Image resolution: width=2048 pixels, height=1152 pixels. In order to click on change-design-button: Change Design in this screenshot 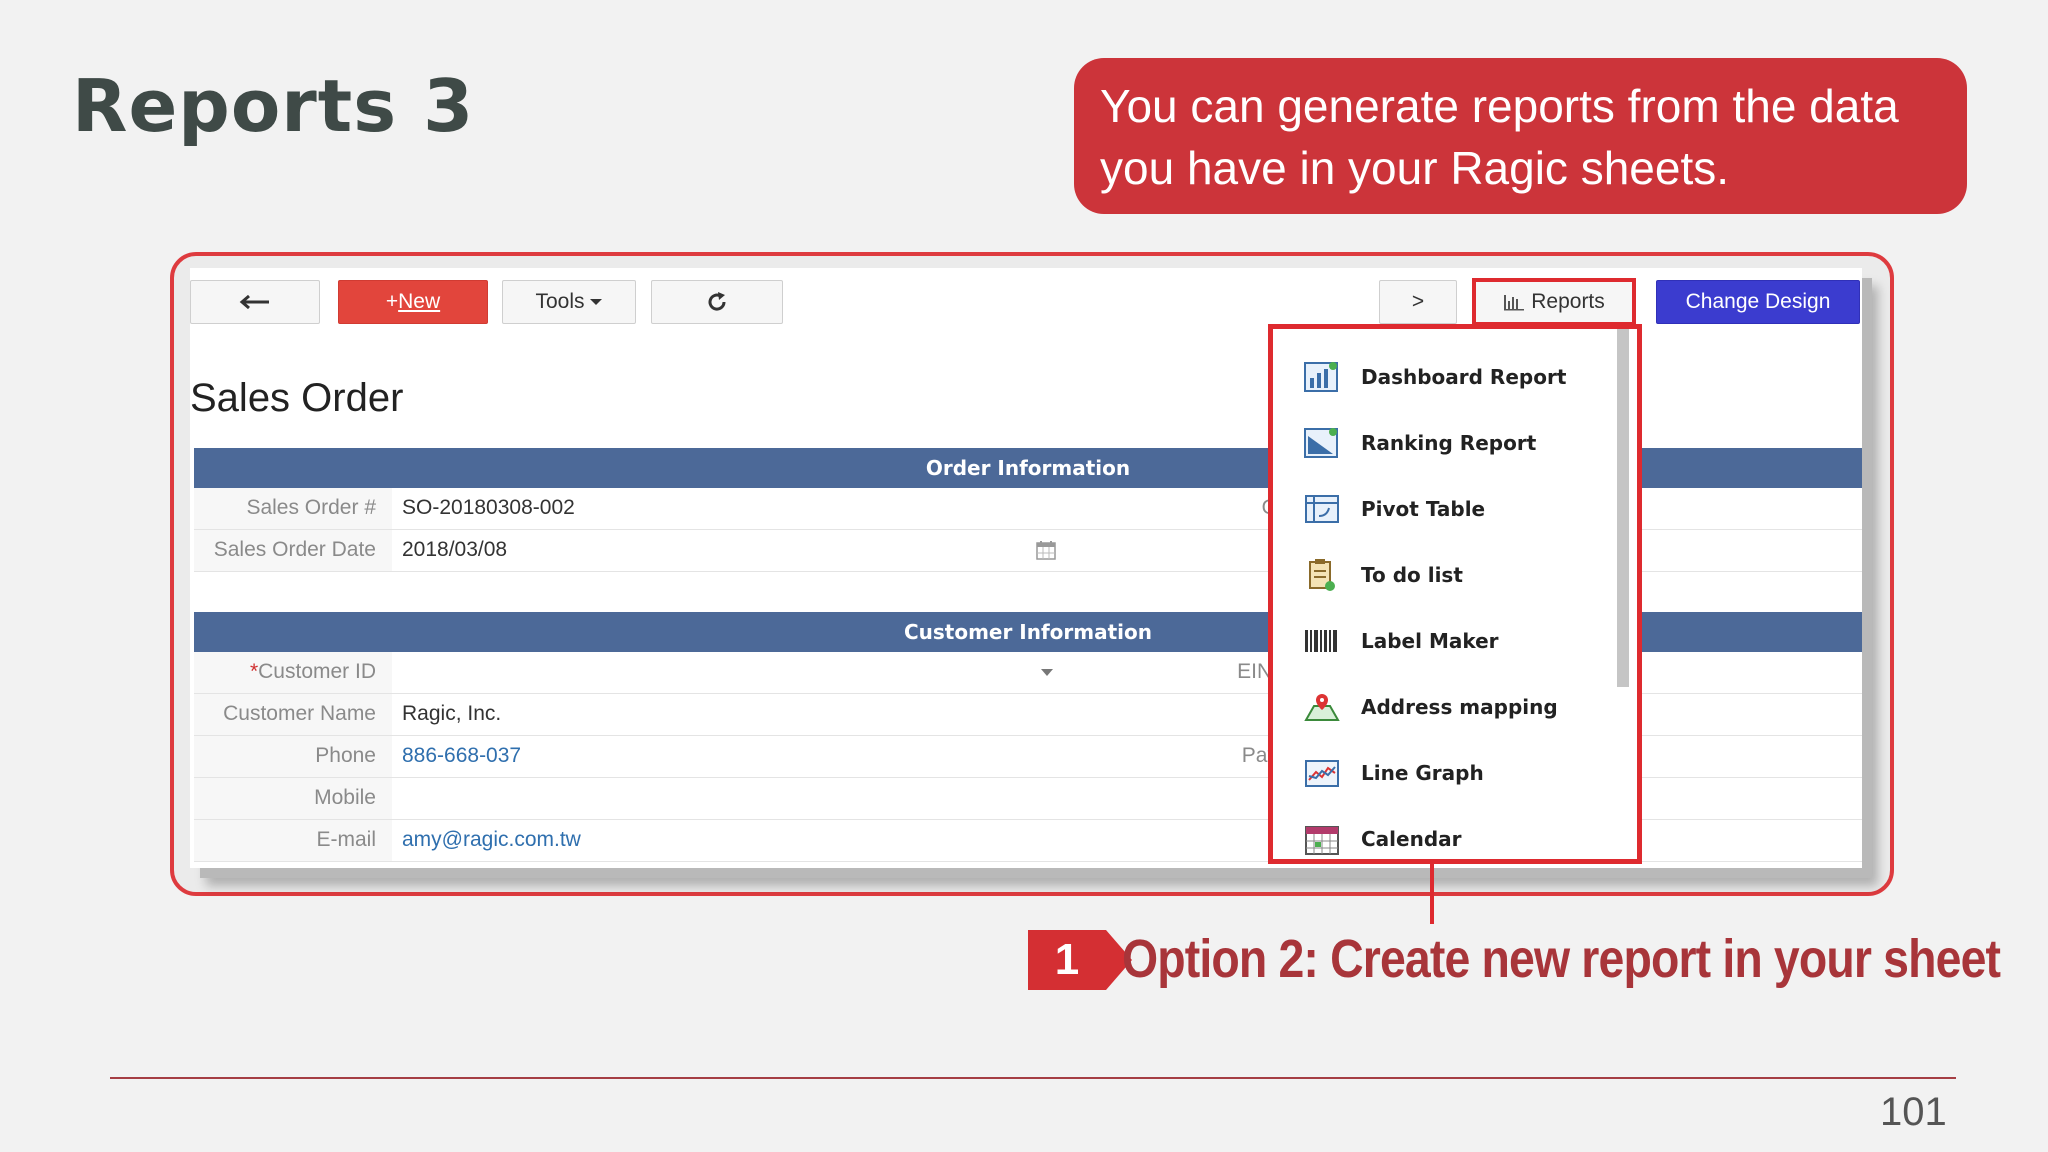, I will do `click(1758, 302)`.